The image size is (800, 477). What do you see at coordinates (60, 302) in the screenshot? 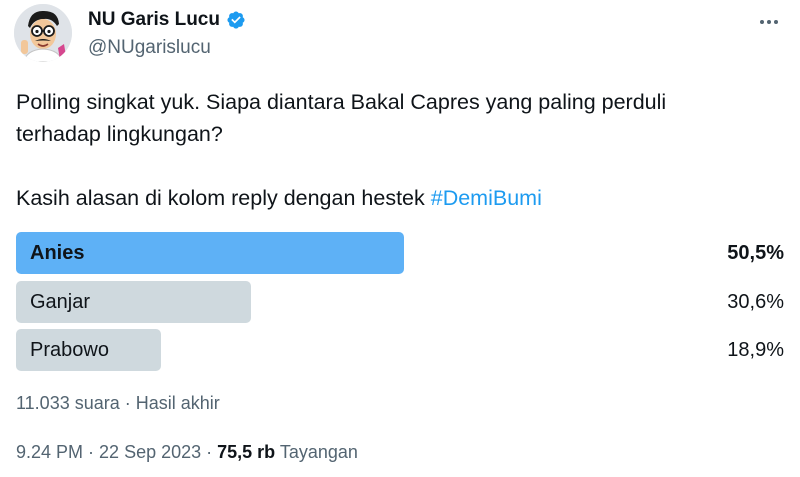
I see `poll-option-label: Ganjar` at bounding box center [60, 302].